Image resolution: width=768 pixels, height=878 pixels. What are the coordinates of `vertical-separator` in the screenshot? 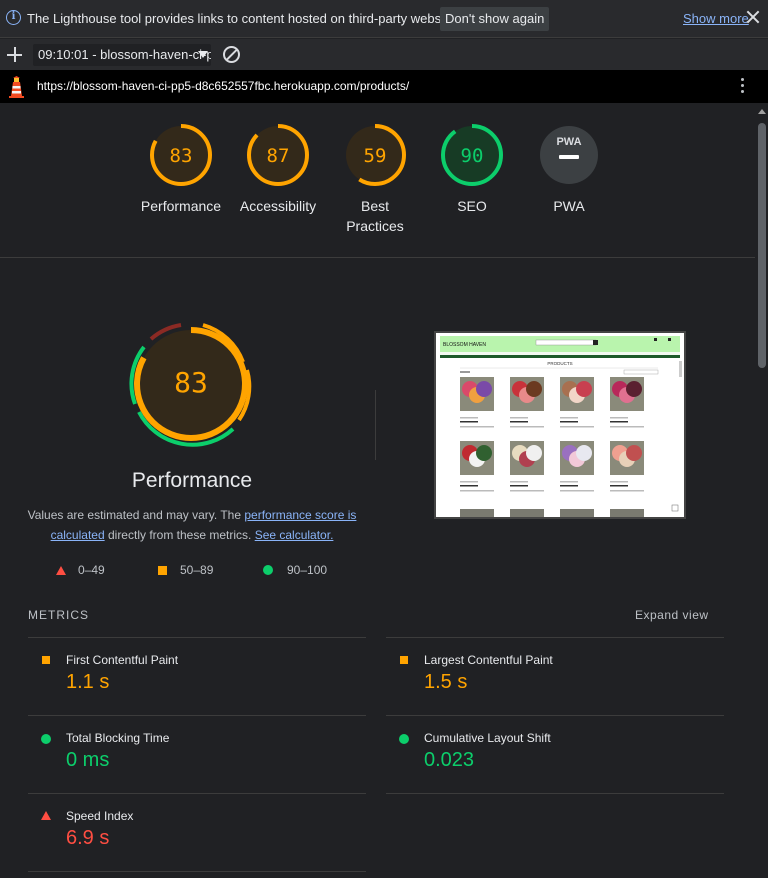 It's located at (375, 425).